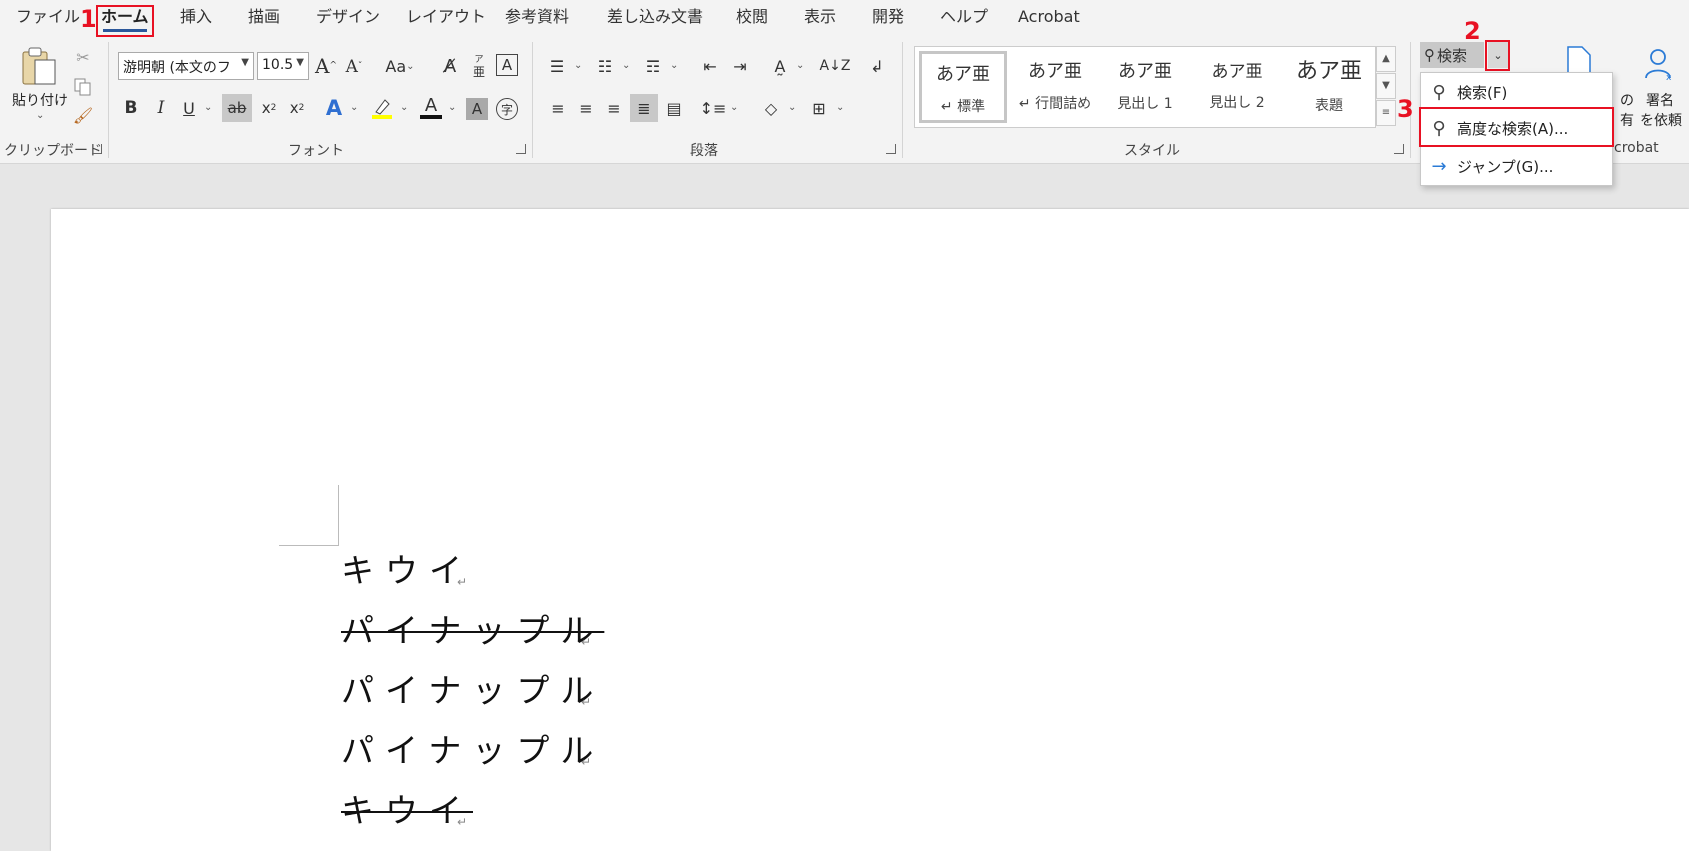 The width and height of the screenshot is (1689, 851). Describe the element at coordinates (891, 149) in the screenshot. I see `paragraph-launcher-icon` at that location.